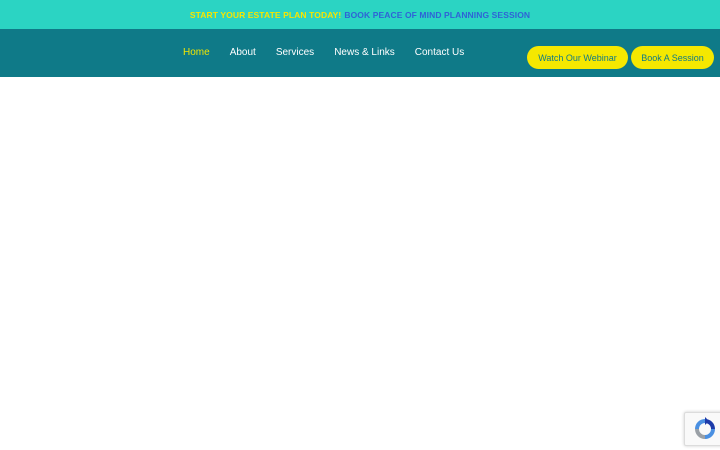  I want to click on promo-booking-link: BOOK PEACE OF MIND PLANNING SESSION, so click(437, 15).